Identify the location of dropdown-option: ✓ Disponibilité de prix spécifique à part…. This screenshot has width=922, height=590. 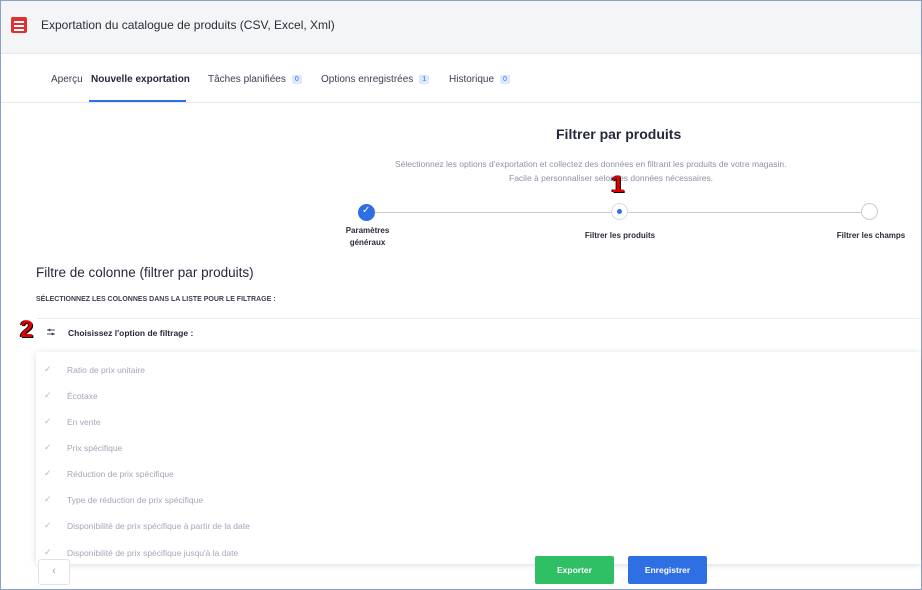
(478, 530).